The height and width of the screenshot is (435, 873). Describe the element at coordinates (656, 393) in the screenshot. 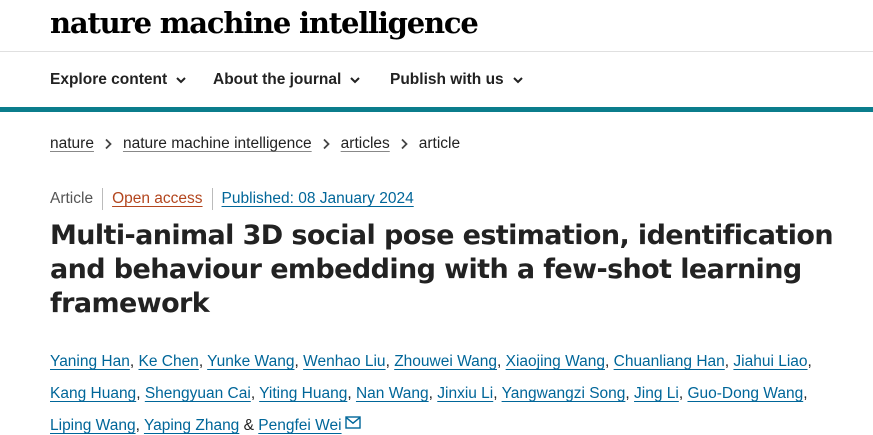

I see `author-link: Jing Li` at that location.